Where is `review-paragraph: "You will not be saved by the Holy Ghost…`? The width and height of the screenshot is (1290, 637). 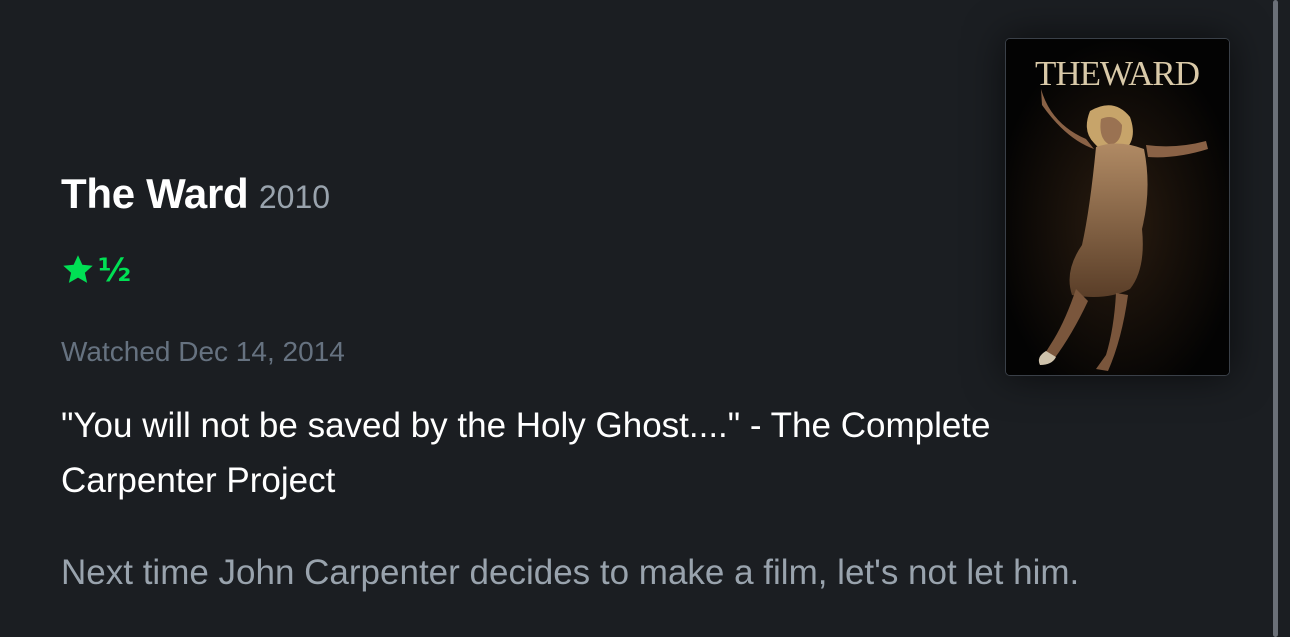 review-paragraph: "You will not be saved by the Holy Ghost… is located at coordinates (526, 453).